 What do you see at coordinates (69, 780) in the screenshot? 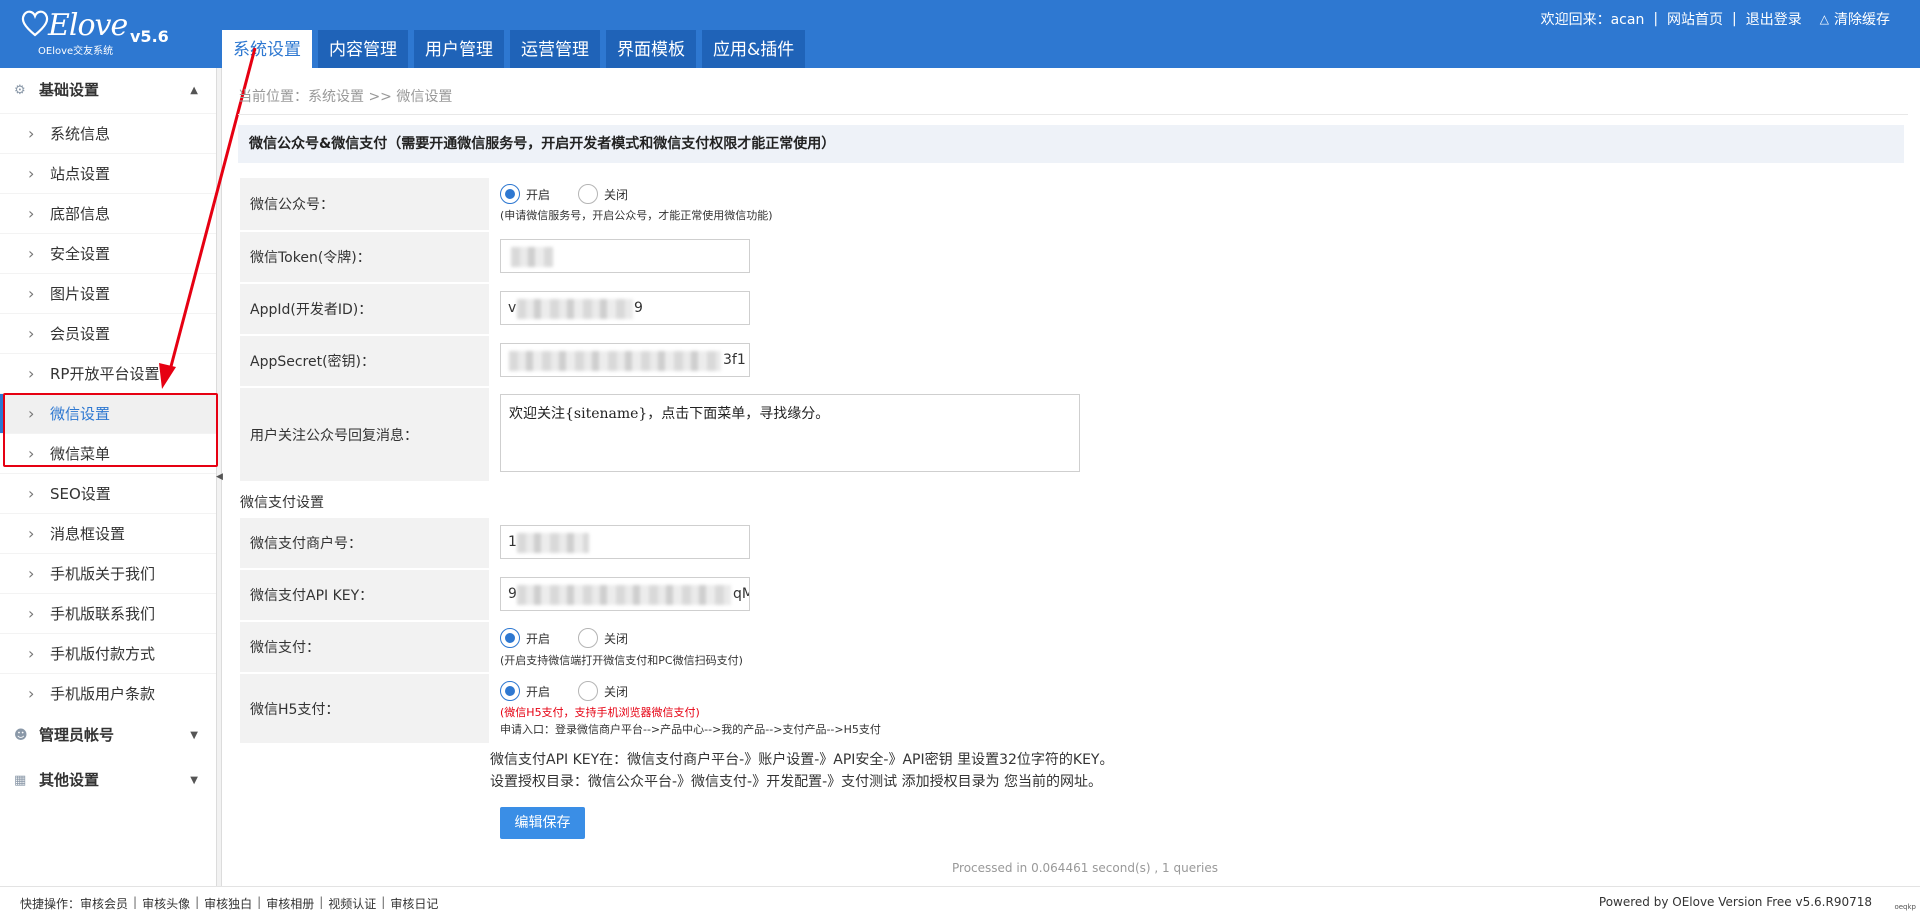
I see `sidebar-group-label: 其他设置` at bounding box center [69, 780].